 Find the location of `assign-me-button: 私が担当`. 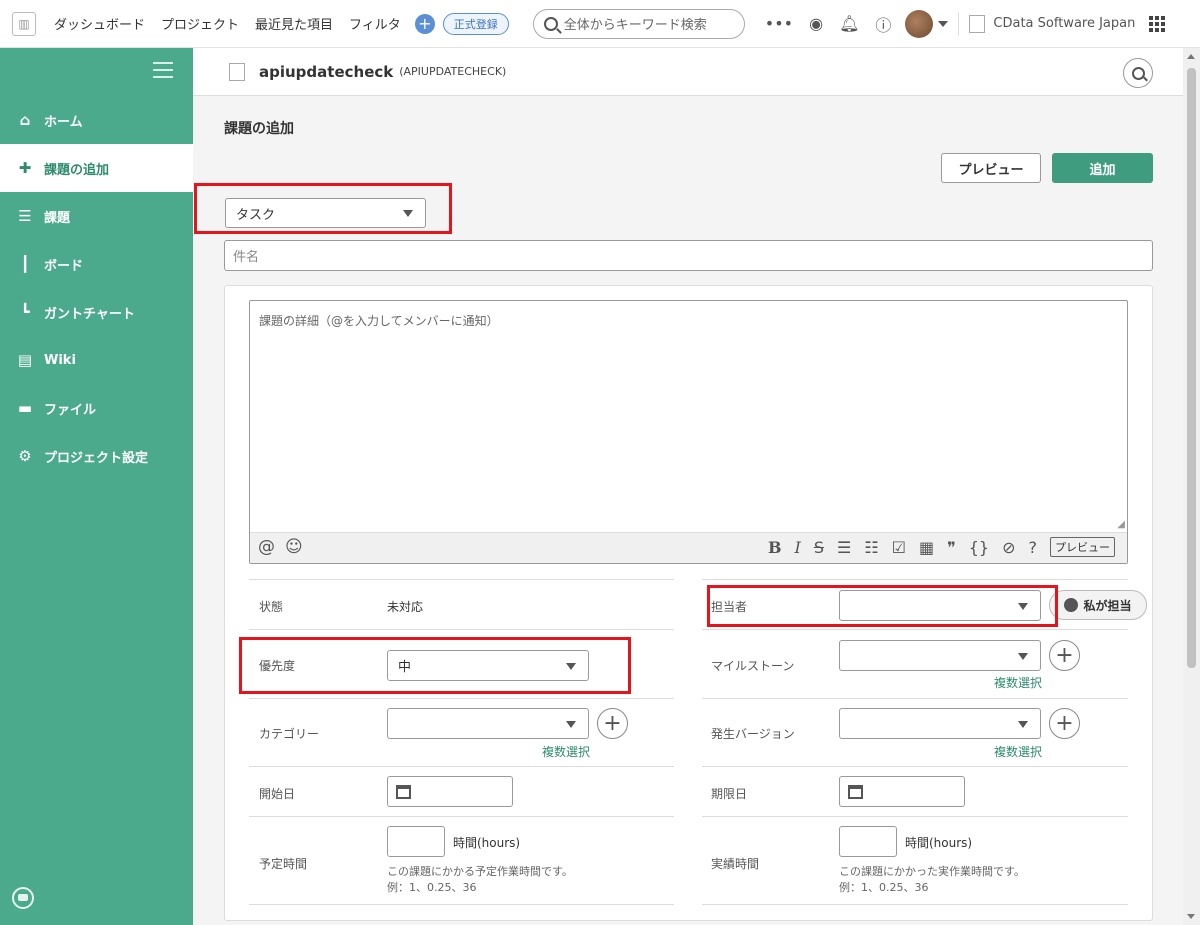

assign-me-button: 私が担当 is located at coordinates (1098, 605).